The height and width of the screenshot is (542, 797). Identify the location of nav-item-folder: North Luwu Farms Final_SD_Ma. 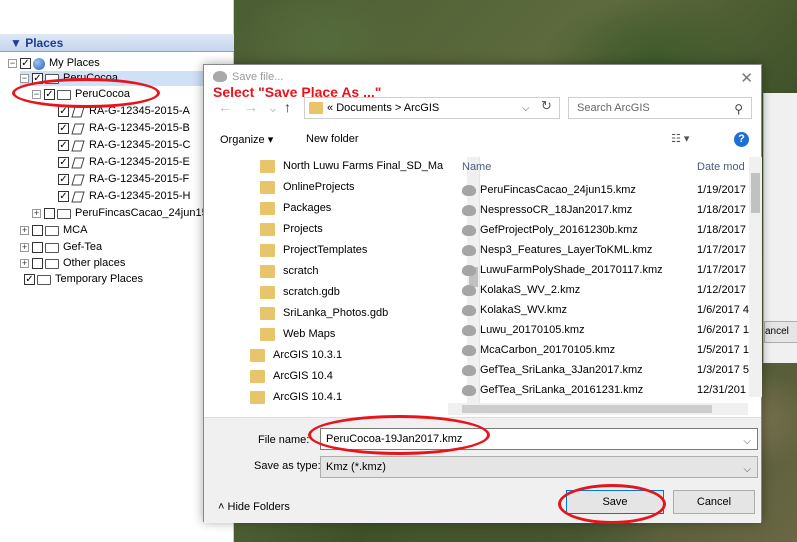
(351, 166).